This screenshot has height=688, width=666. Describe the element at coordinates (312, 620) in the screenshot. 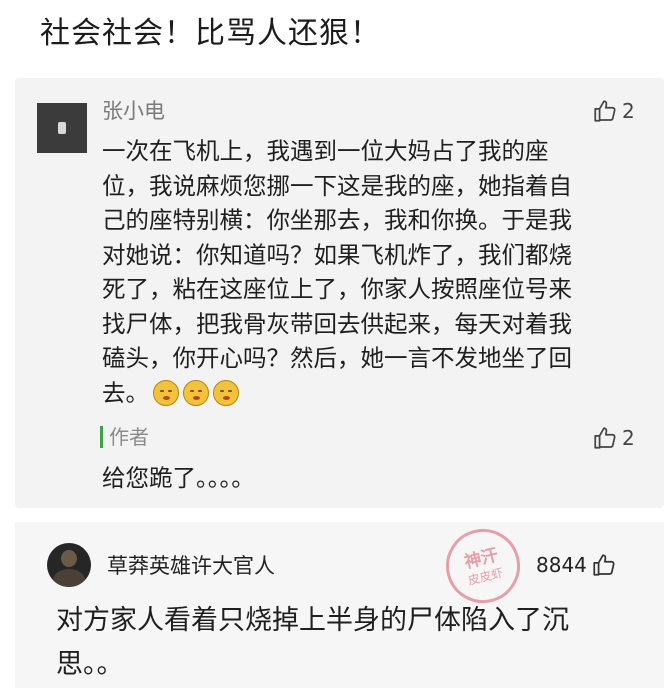

I see `comment-line: 对方家人看着只烧掉上半身的尸体陷入了沉` at that location.